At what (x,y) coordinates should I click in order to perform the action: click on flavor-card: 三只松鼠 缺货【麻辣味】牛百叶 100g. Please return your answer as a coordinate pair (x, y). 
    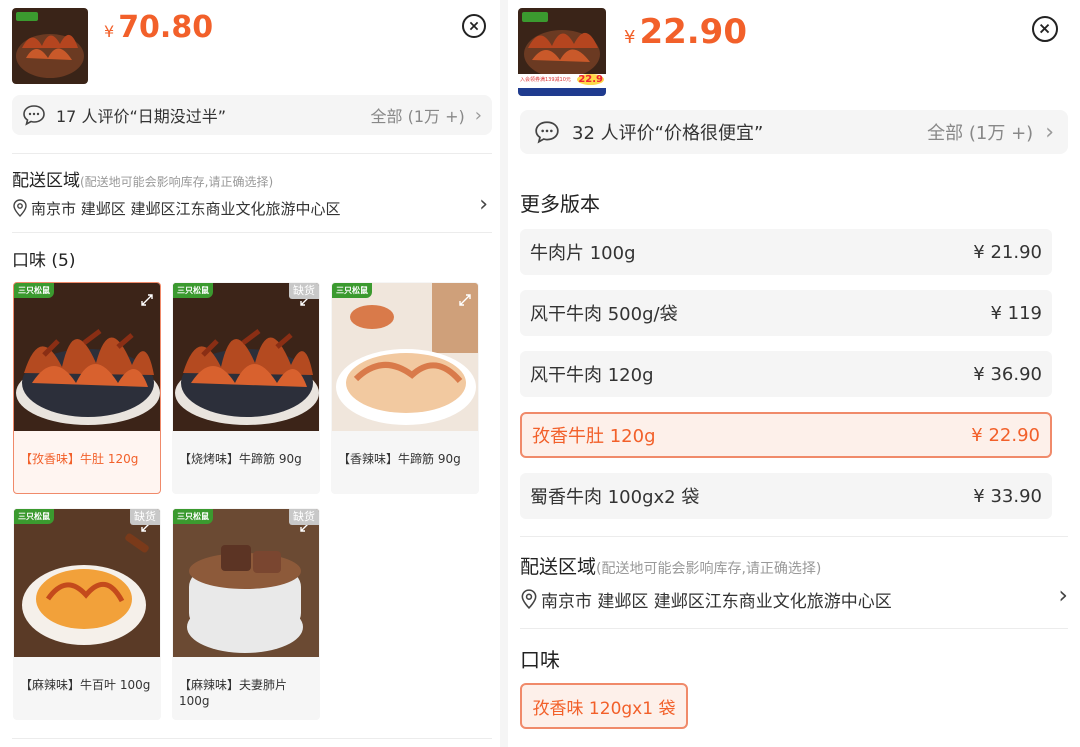
    Looking at the image, I should click on (87, 614).